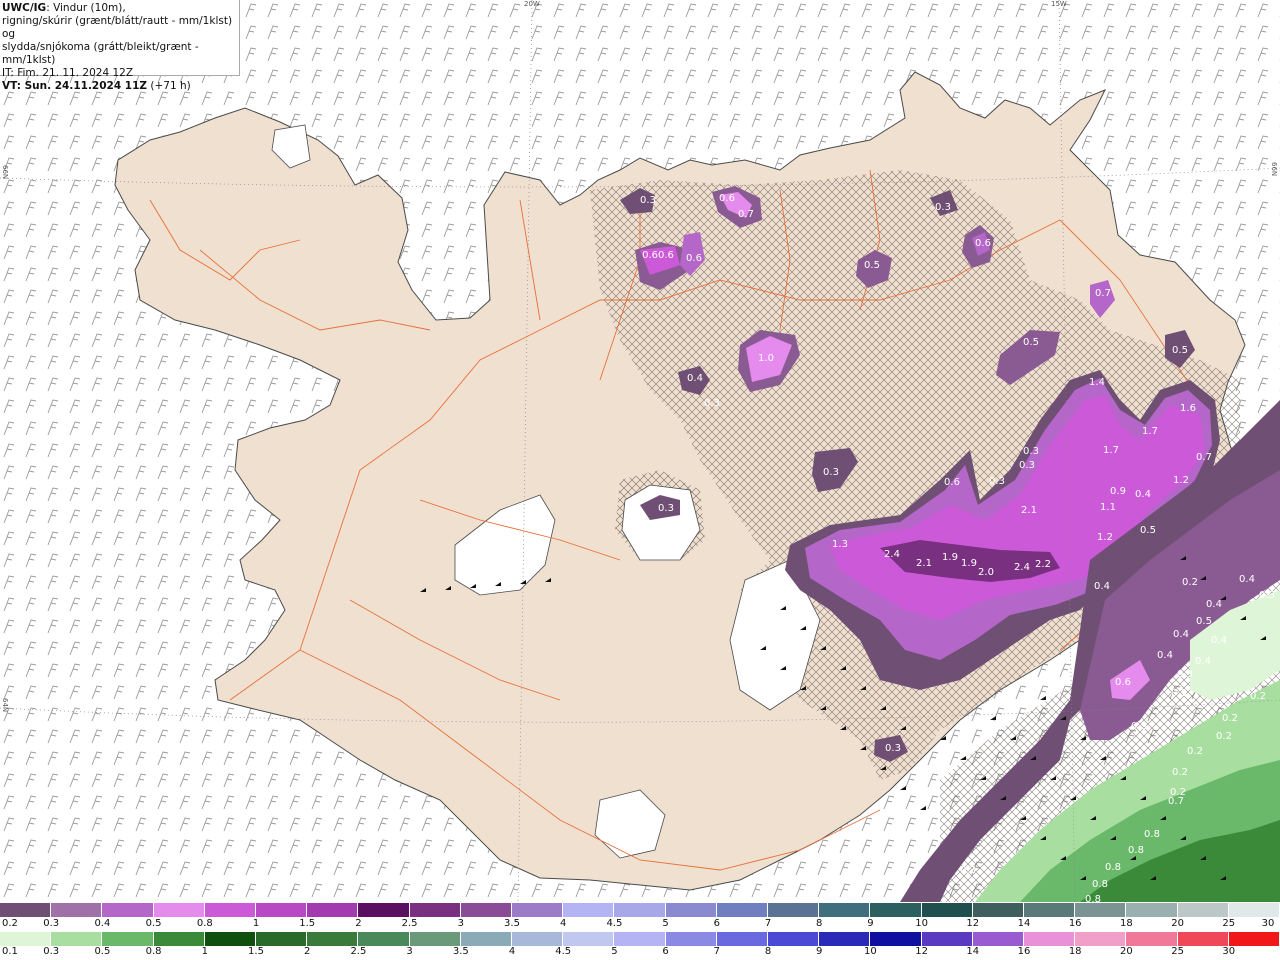 This screenshot has height=960, width=1280. What do you see at coordinates (51, 923) in the screenshot?
I see `snow-legend-label: 0.3` at bounding box center [51, 923].